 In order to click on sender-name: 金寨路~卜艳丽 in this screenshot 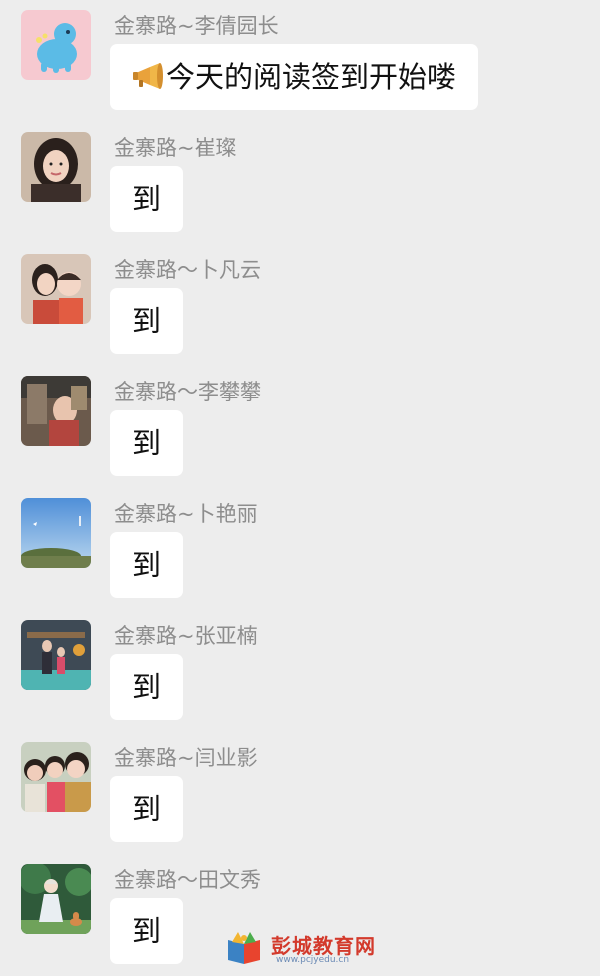, I will do `click(186, 514)`.